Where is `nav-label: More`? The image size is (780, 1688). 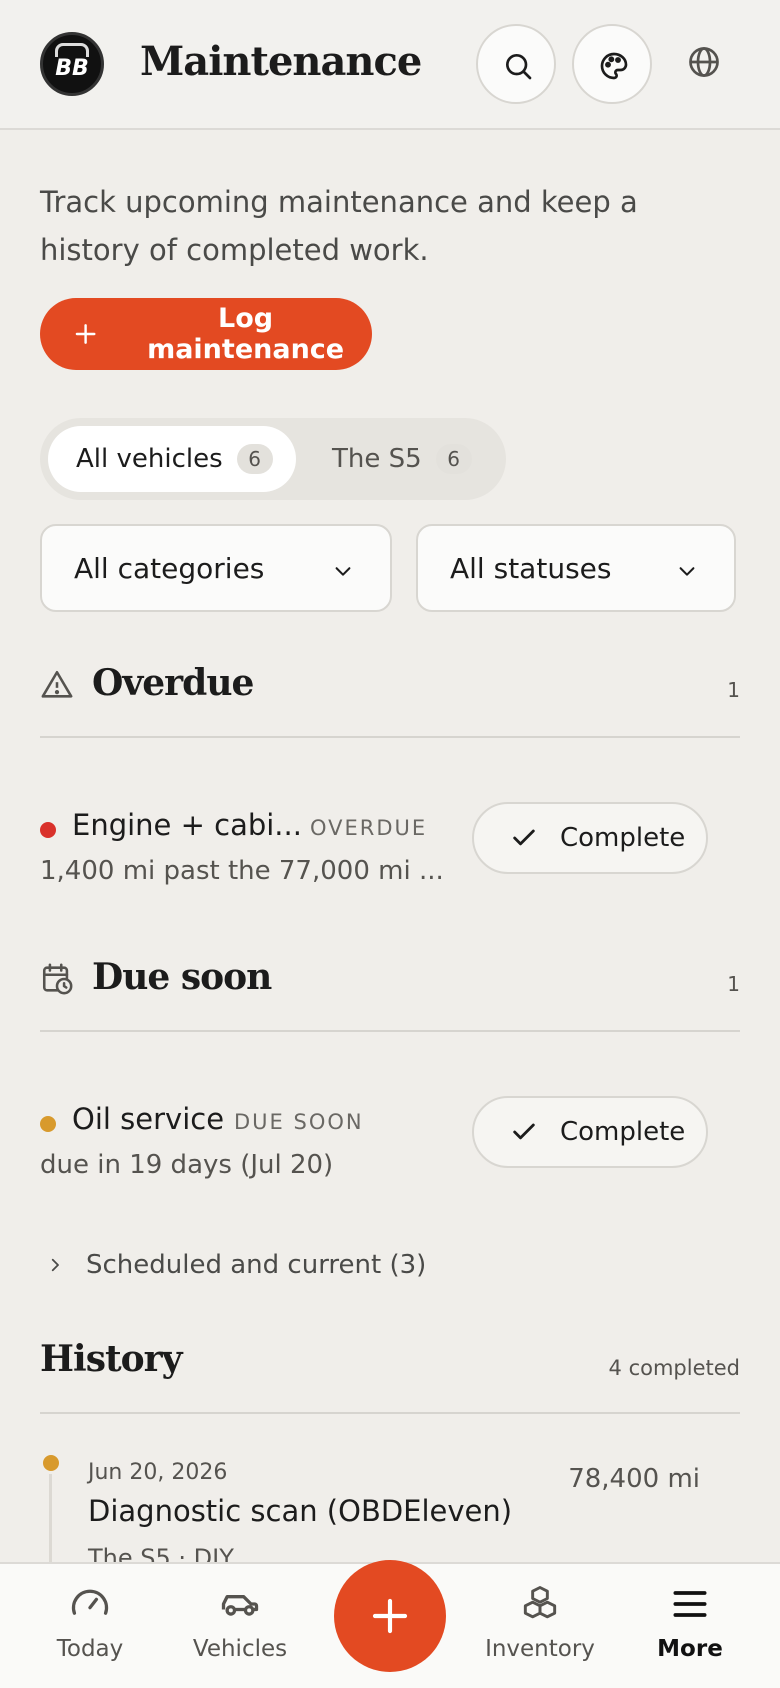 nav-label: More is located at coordinates (690, 1649).